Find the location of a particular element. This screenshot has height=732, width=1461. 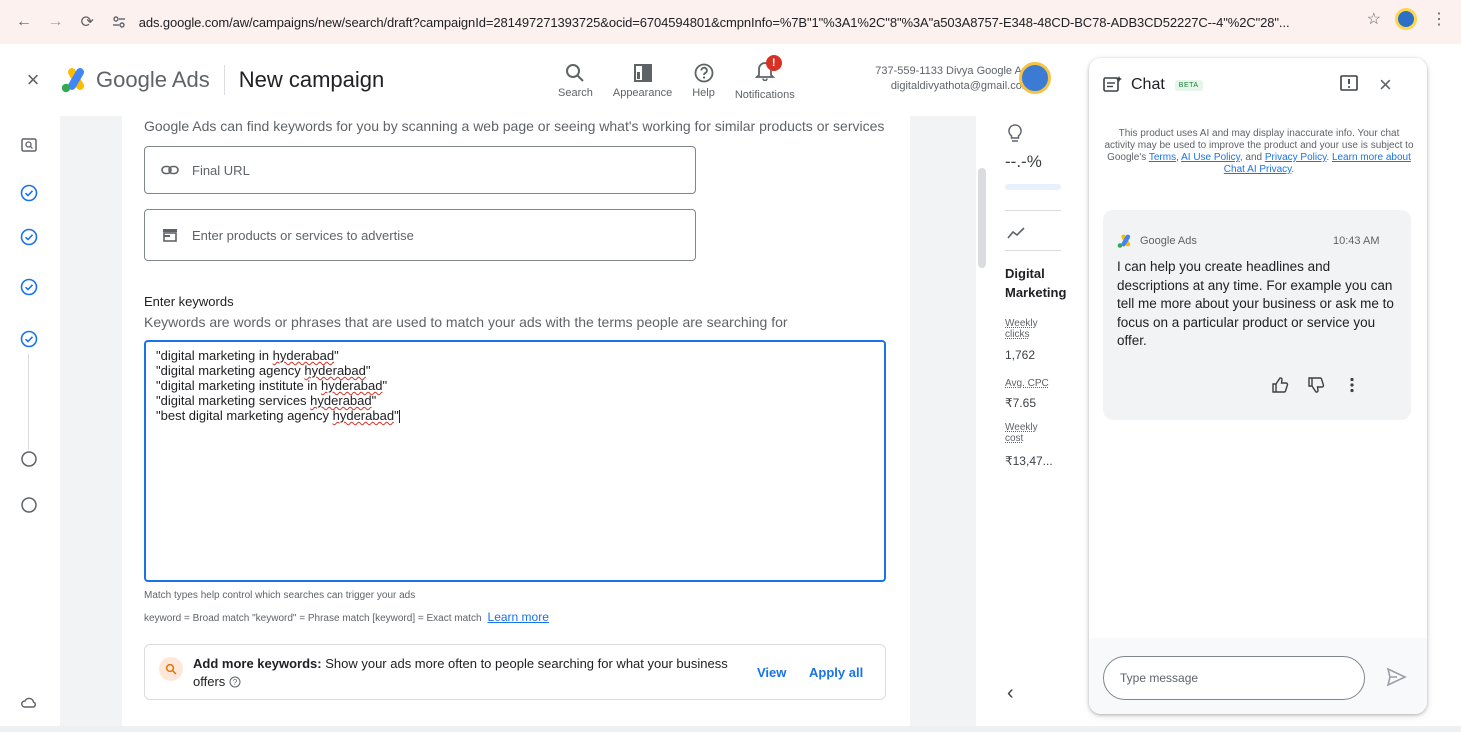

account-avatar is located at coordinates (1035, 78).